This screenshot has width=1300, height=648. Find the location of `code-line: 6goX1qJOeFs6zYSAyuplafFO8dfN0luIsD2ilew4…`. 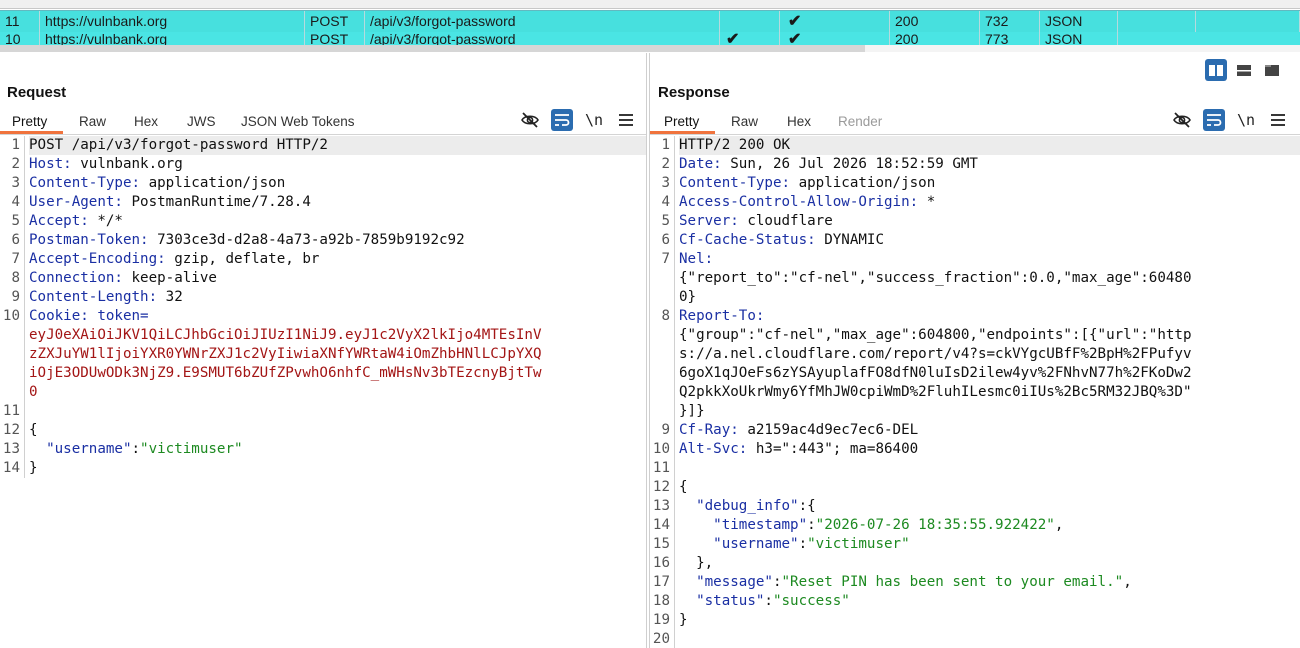

code-line: 6goX1qJOeFs6zYSAyuplafFO8dfN0luIsD2ilew4… is located at coordinates (975, 373).